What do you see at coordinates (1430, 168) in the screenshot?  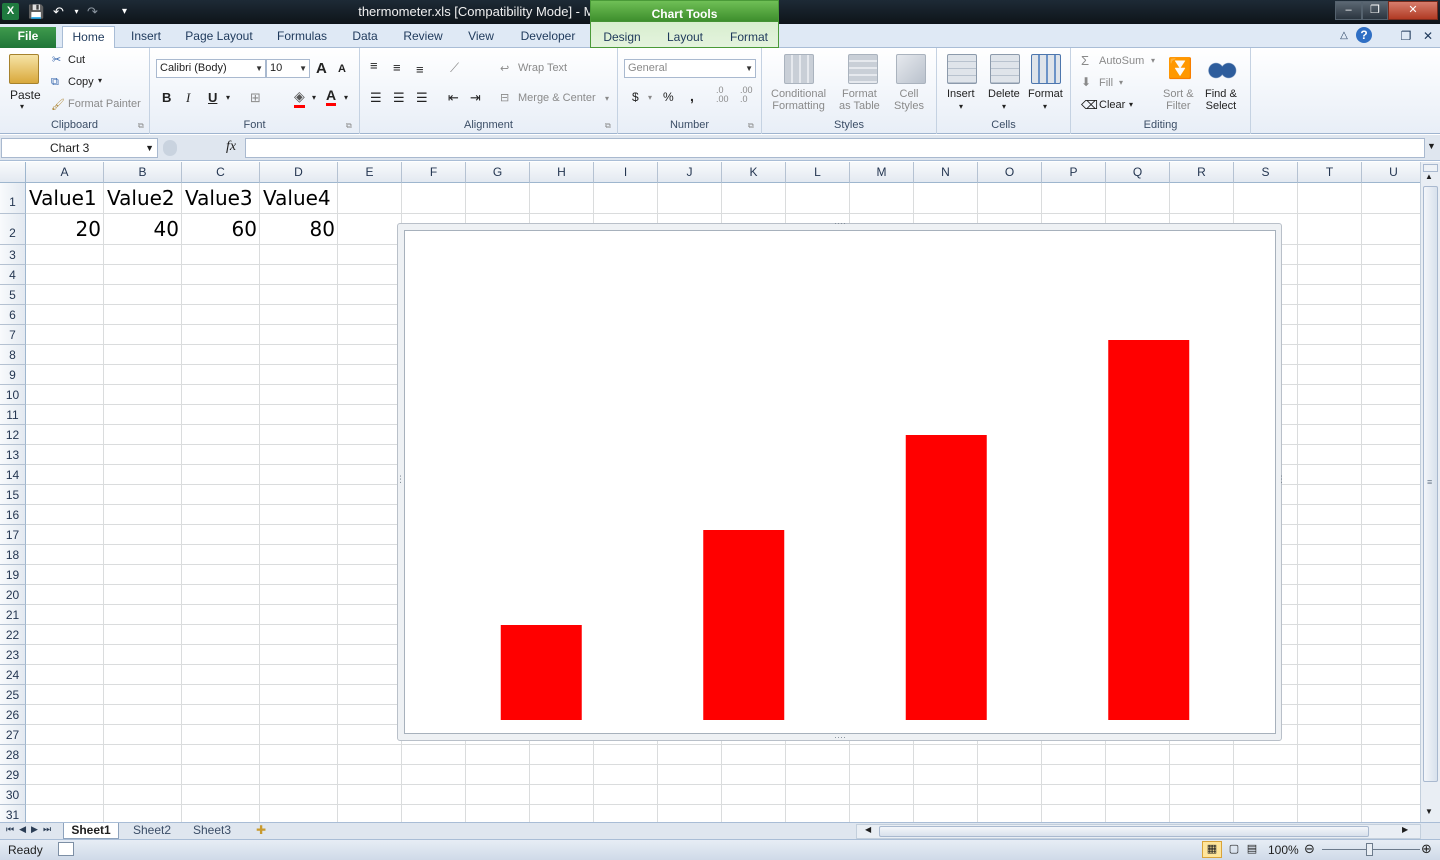 I see `split-box-icon` at bounding box center [1430, 168].